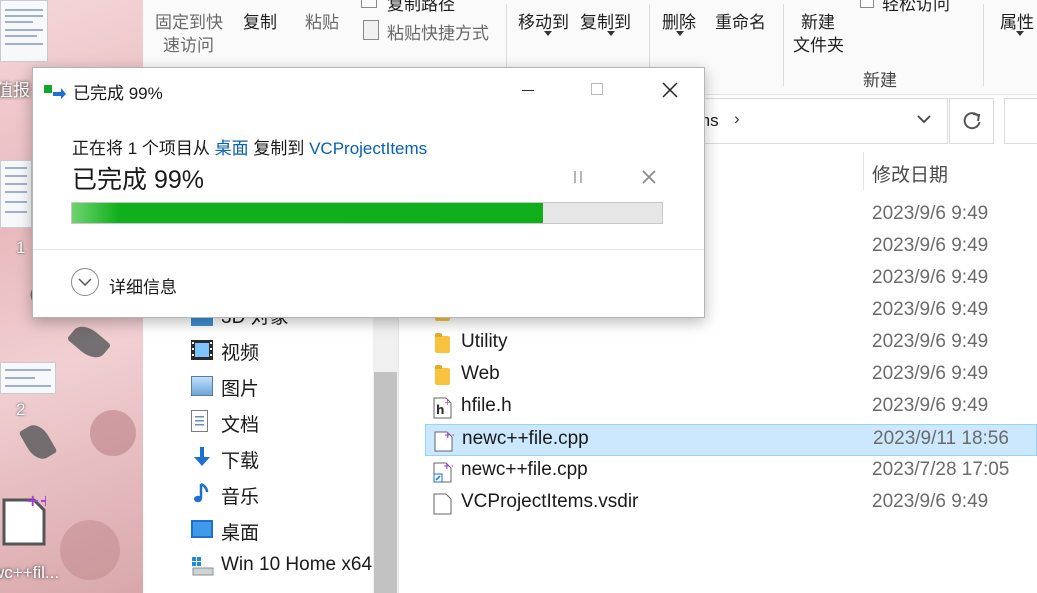 The height and width of the screenshot is (593, 1037). Describe the element at coordinates (232, 148) in the screenshot. I see `source-link: 桌面` at that location.